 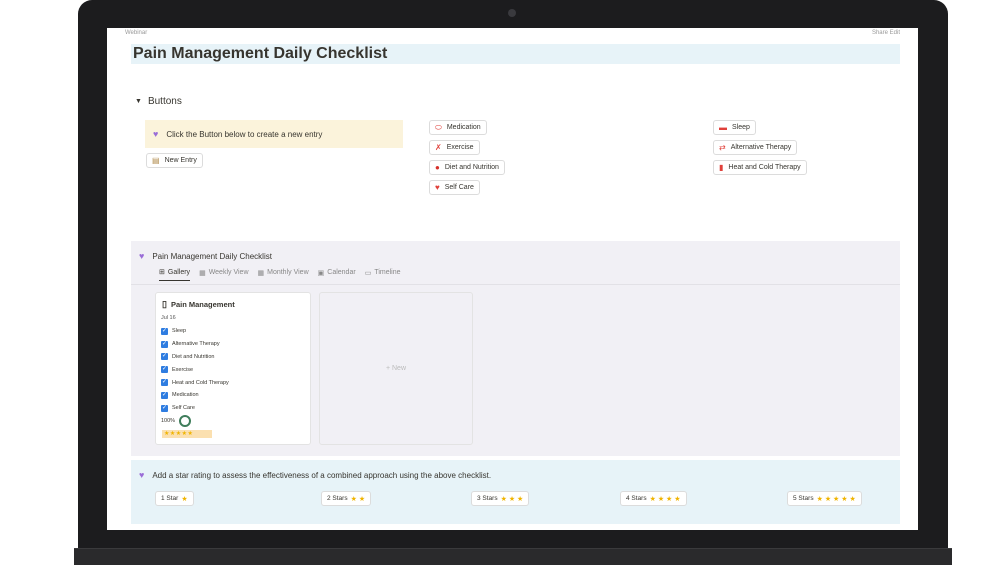 I want to click on sleep-label: Sleep, so click(x=741, y=127).